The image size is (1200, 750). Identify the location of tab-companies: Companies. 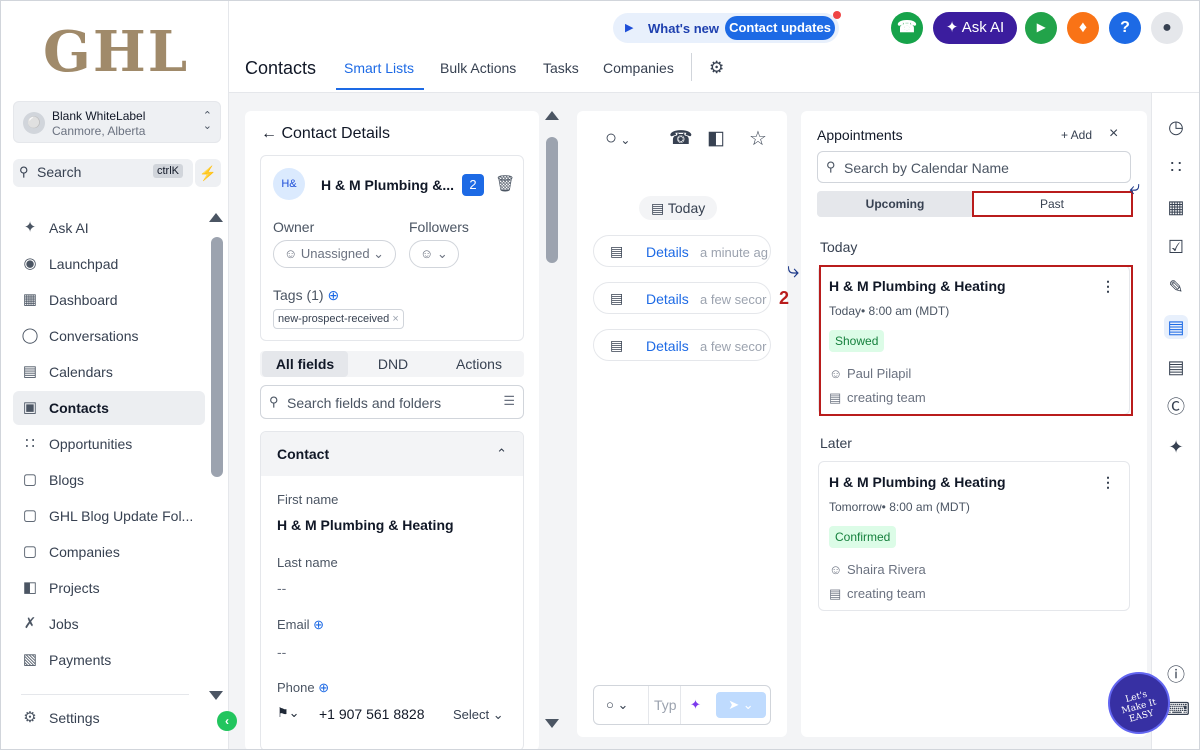
(638, 68).